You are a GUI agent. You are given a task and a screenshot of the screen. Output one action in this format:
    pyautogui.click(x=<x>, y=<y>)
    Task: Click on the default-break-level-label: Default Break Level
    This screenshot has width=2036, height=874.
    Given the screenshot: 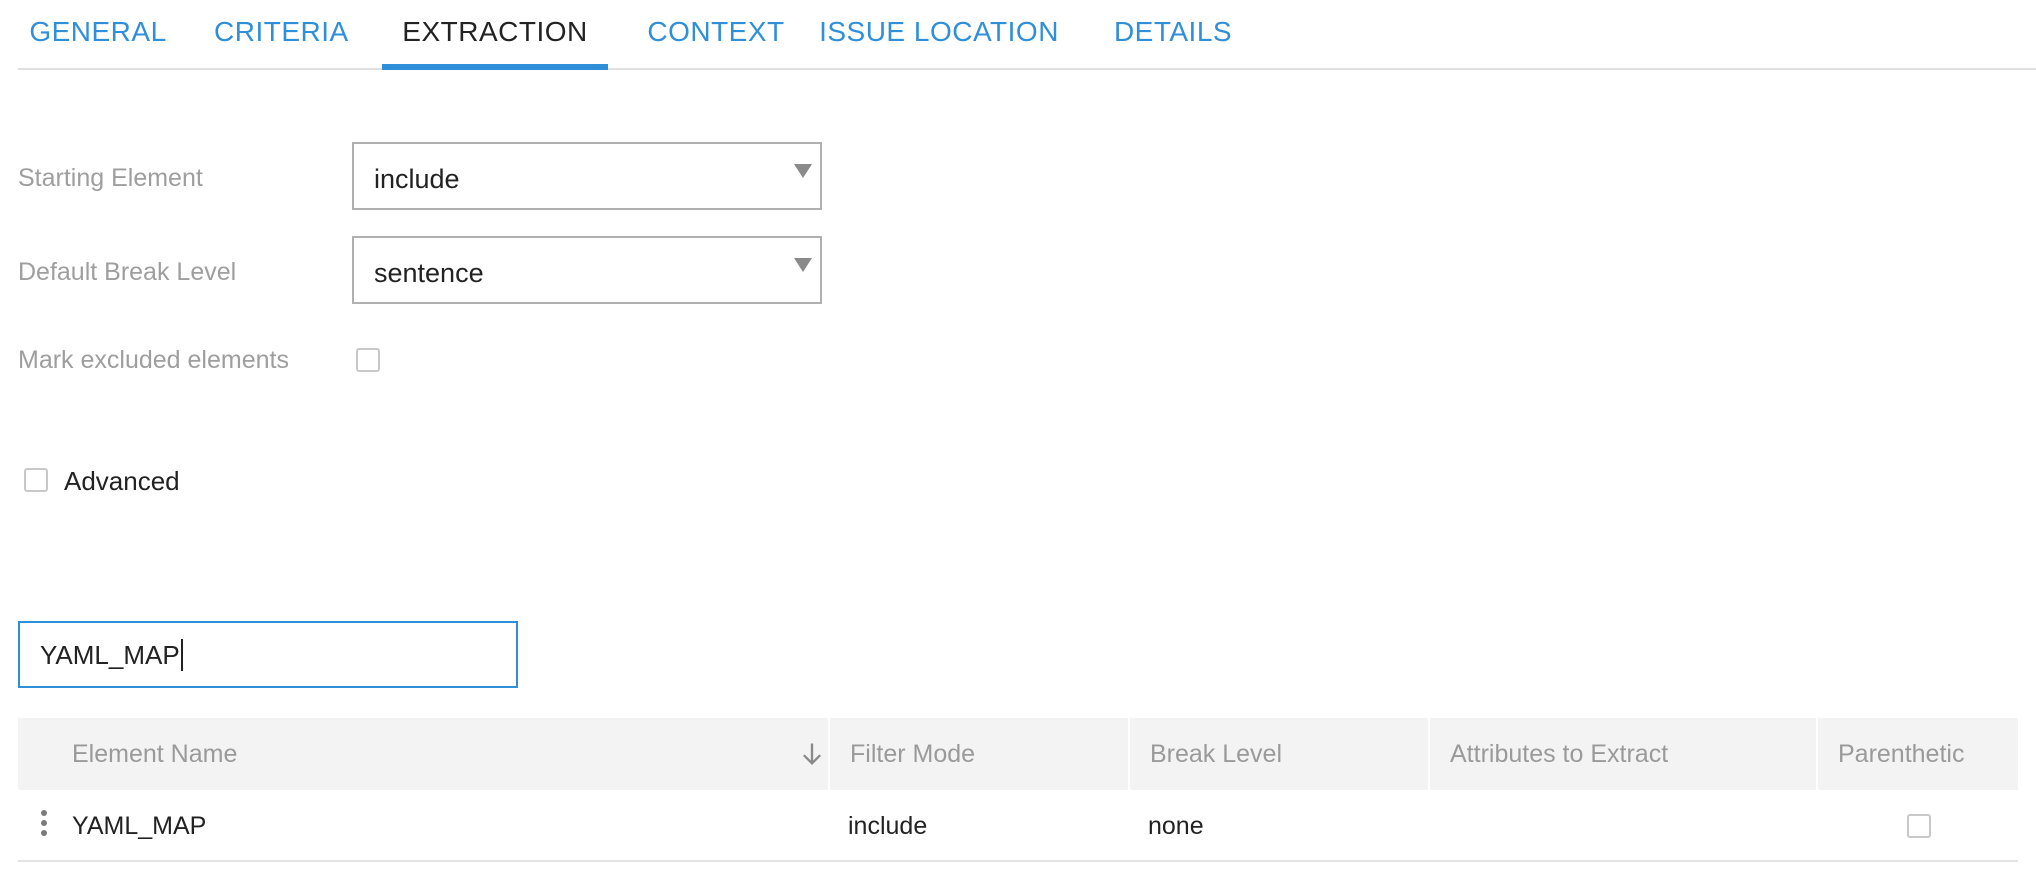 What is the action you would take?
    pyautogui.click(x=127, y=272)
    